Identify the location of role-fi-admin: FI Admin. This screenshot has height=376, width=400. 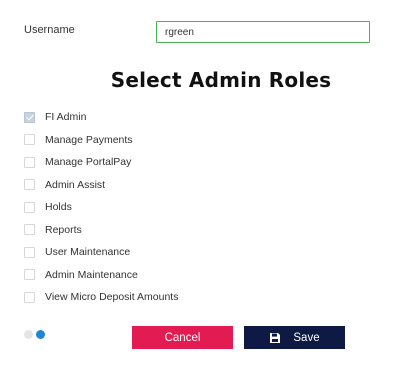
(149, 117).